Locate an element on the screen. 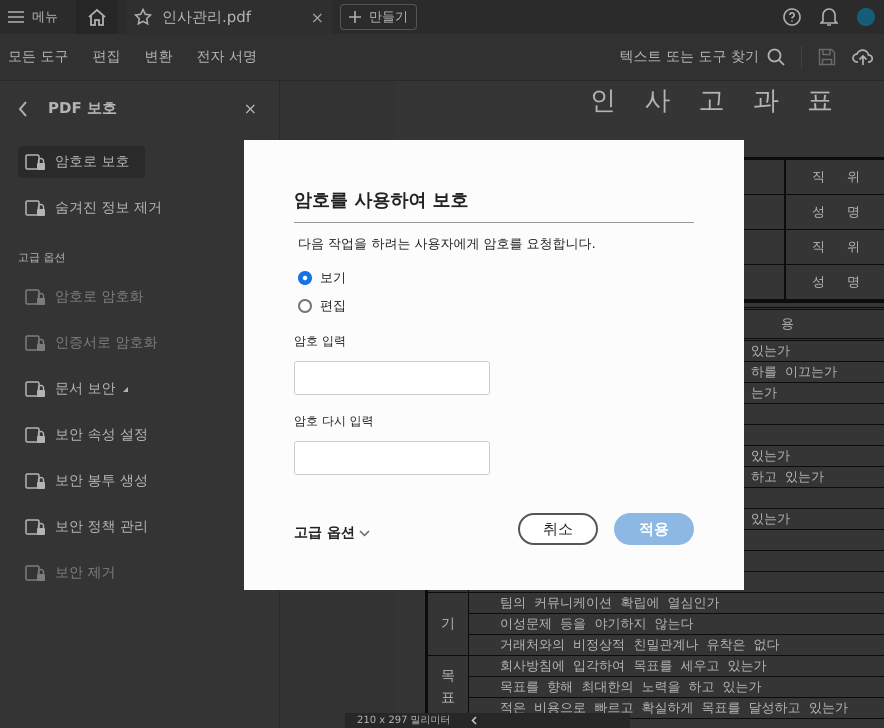  chevron-left-icon is located at coordinates (473, 720).